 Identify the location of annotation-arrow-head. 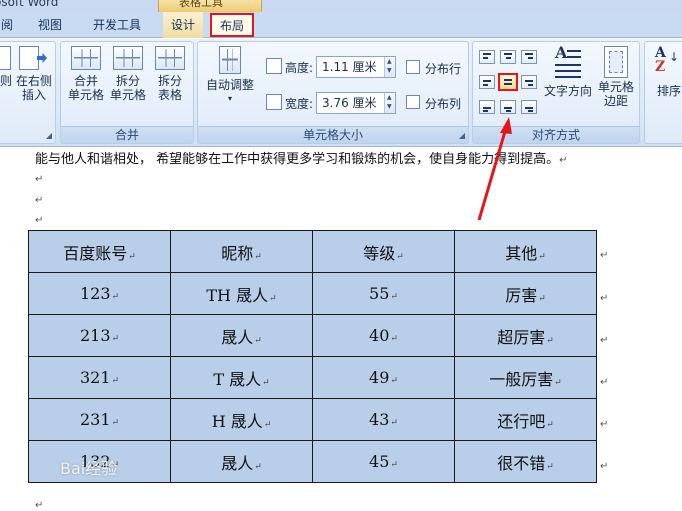
(506, 125).